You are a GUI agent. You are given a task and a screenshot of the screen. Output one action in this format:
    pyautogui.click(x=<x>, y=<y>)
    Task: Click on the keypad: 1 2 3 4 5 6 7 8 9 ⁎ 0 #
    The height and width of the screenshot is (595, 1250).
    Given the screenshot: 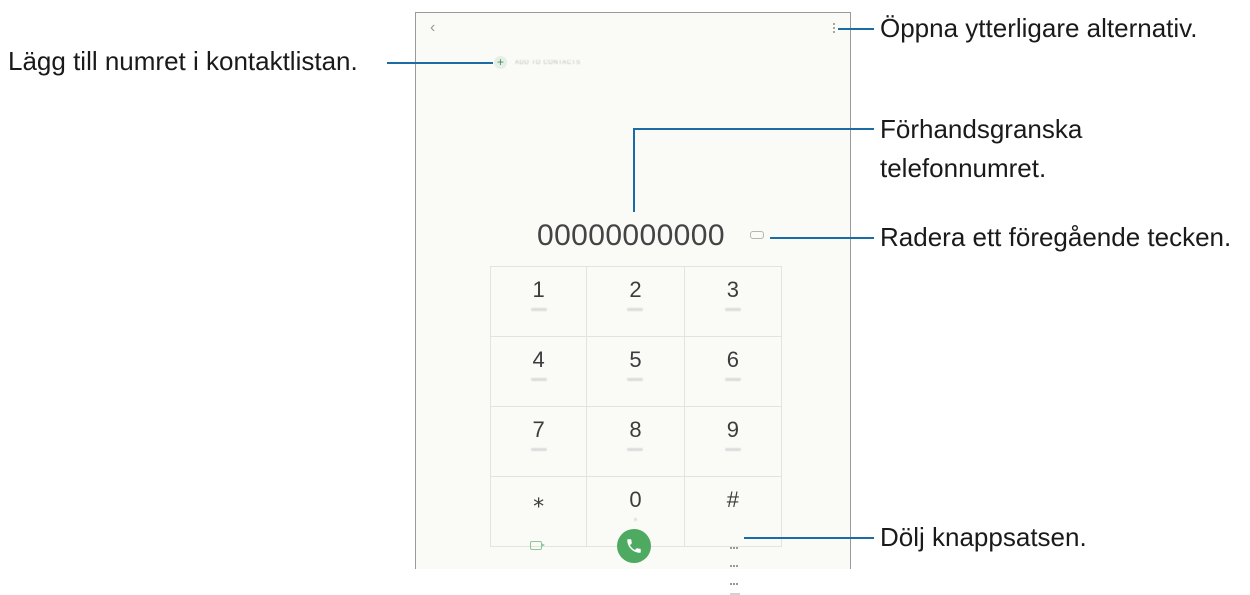 What is the action you would take?
    pyautogui.click(x=636, y=406)
    